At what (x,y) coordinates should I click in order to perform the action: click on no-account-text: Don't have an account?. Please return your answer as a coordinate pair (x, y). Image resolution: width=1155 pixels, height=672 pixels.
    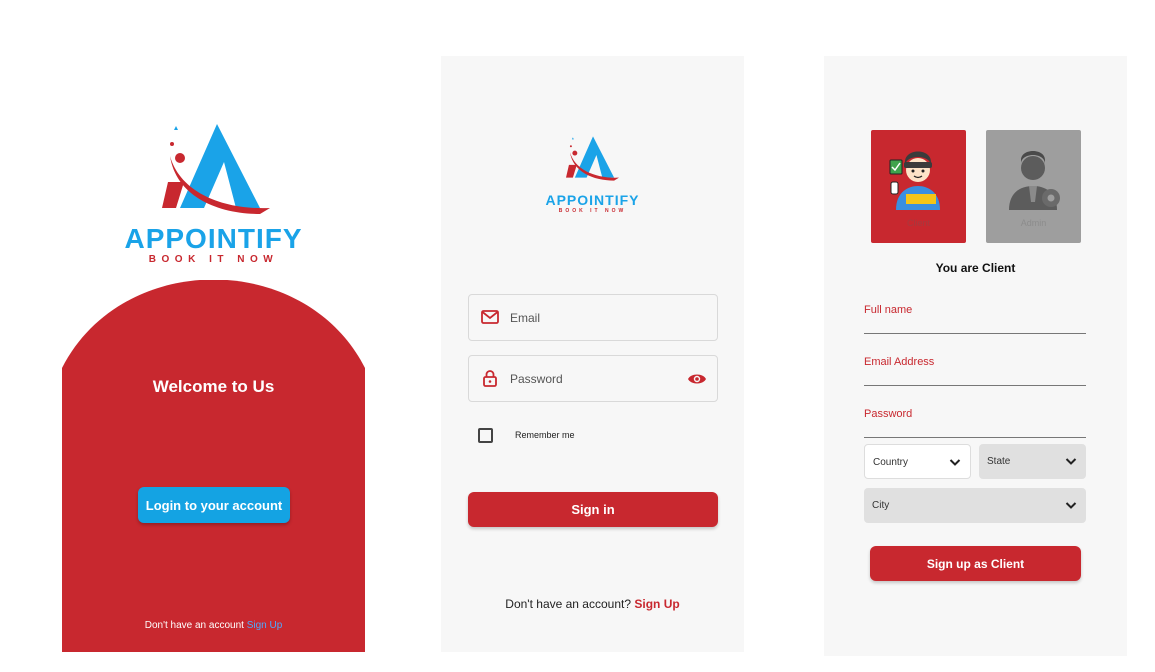
    Looking at the image, I should click on (568, 604).